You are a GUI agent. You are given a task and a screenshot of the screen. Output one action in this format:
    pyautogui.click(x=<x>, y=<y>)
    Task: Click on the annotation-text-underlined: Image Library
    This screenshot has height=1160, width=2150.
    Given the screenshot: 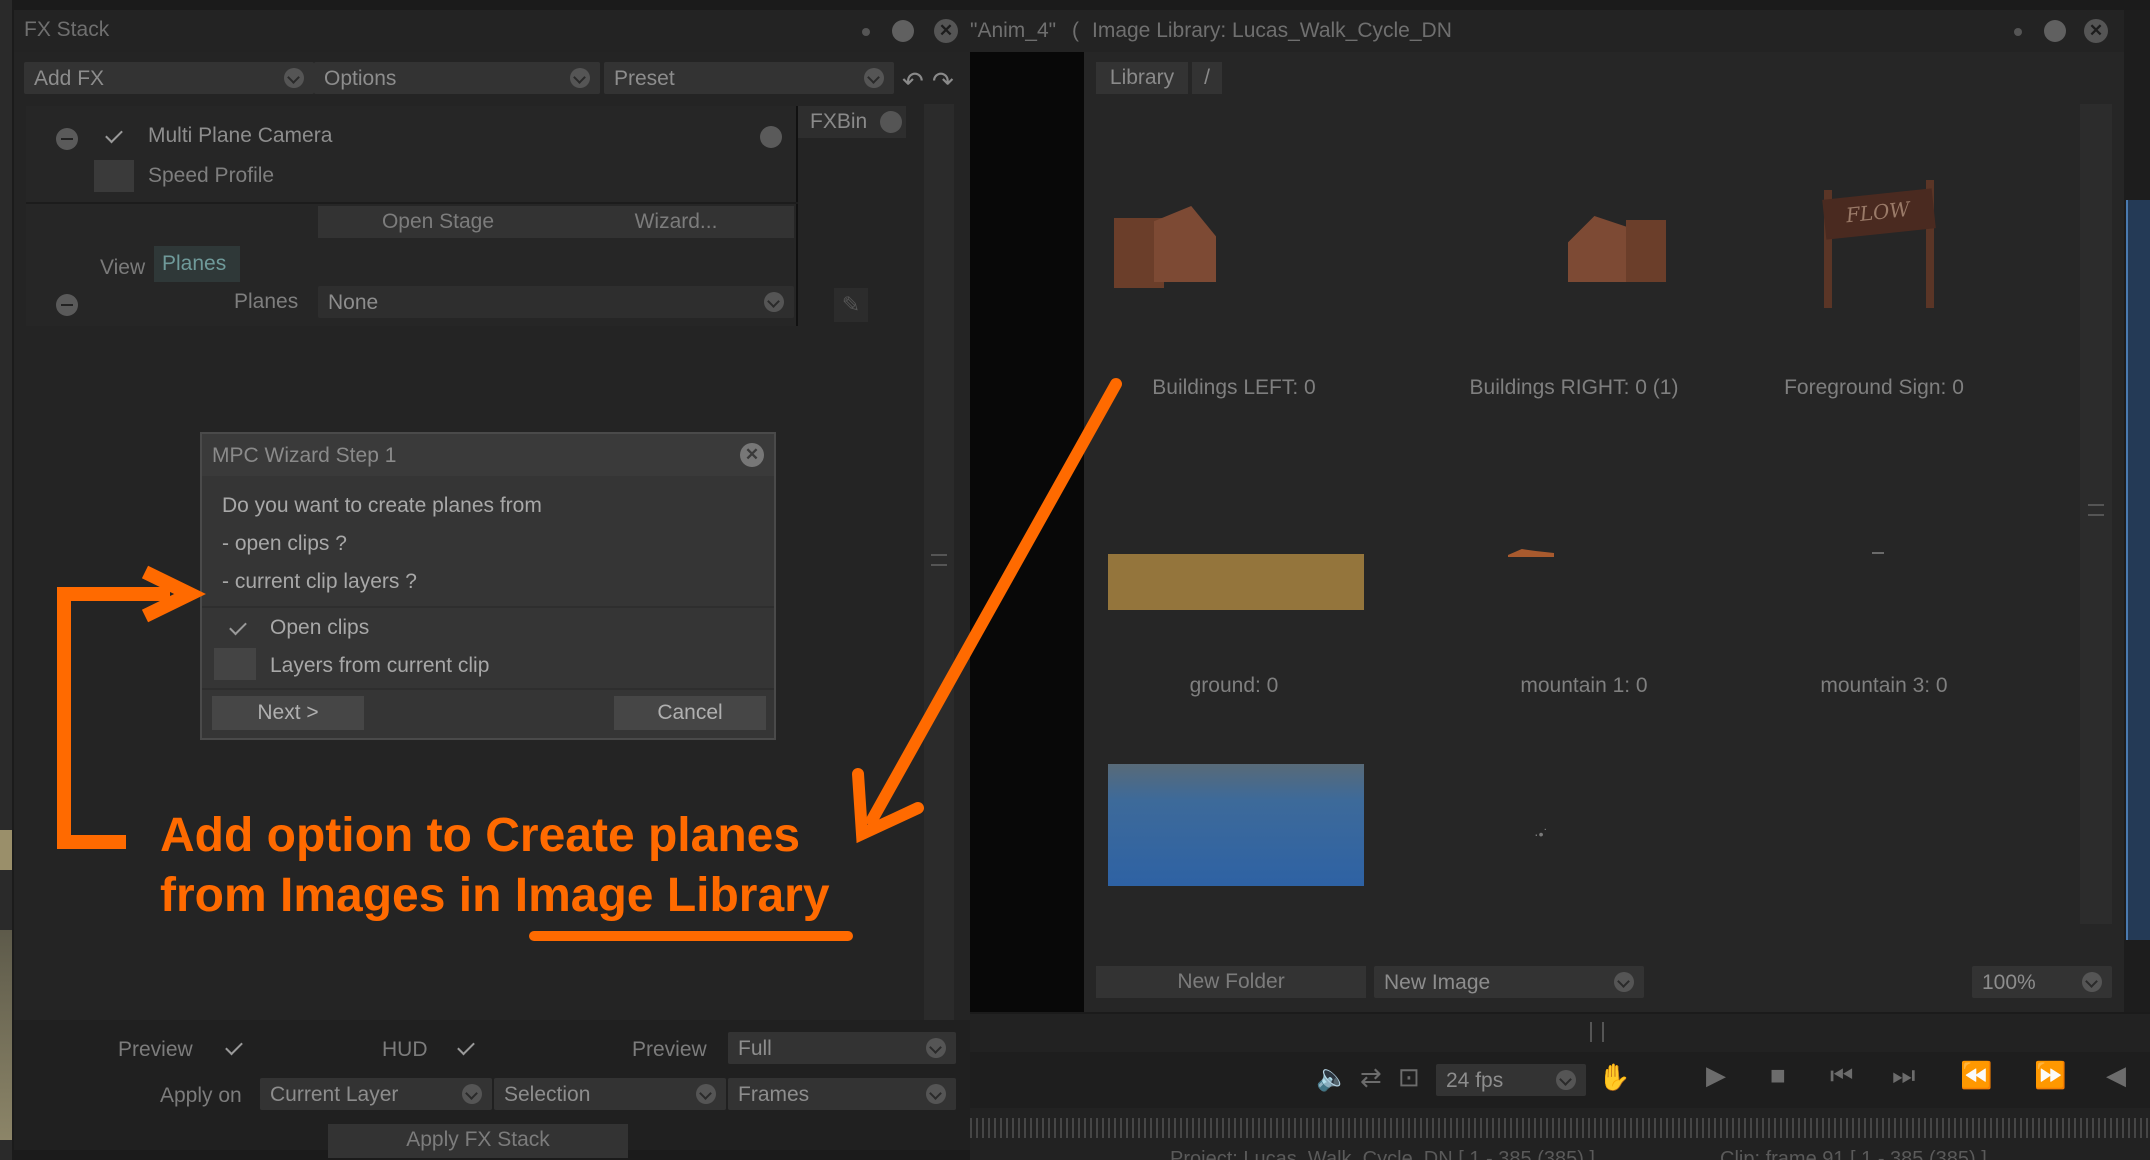 What is the action you would take?
    pyautogui.click(x=672, y=895)
    